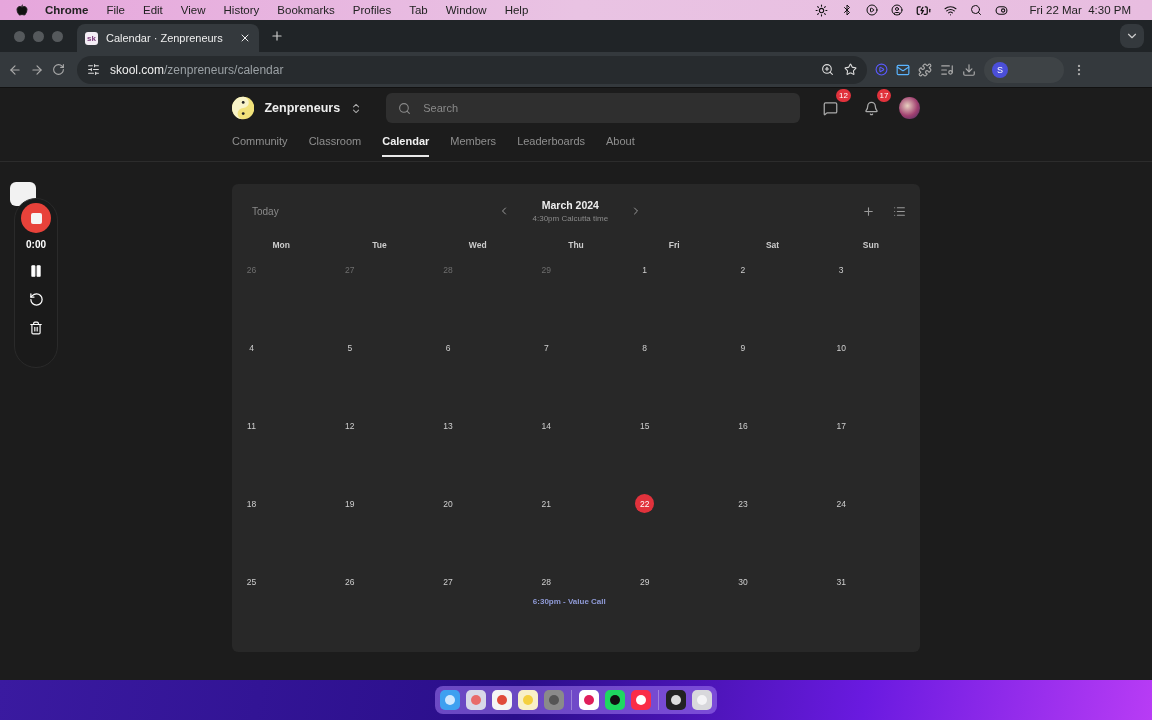  I want to click on restart-button, so click(36, 299).